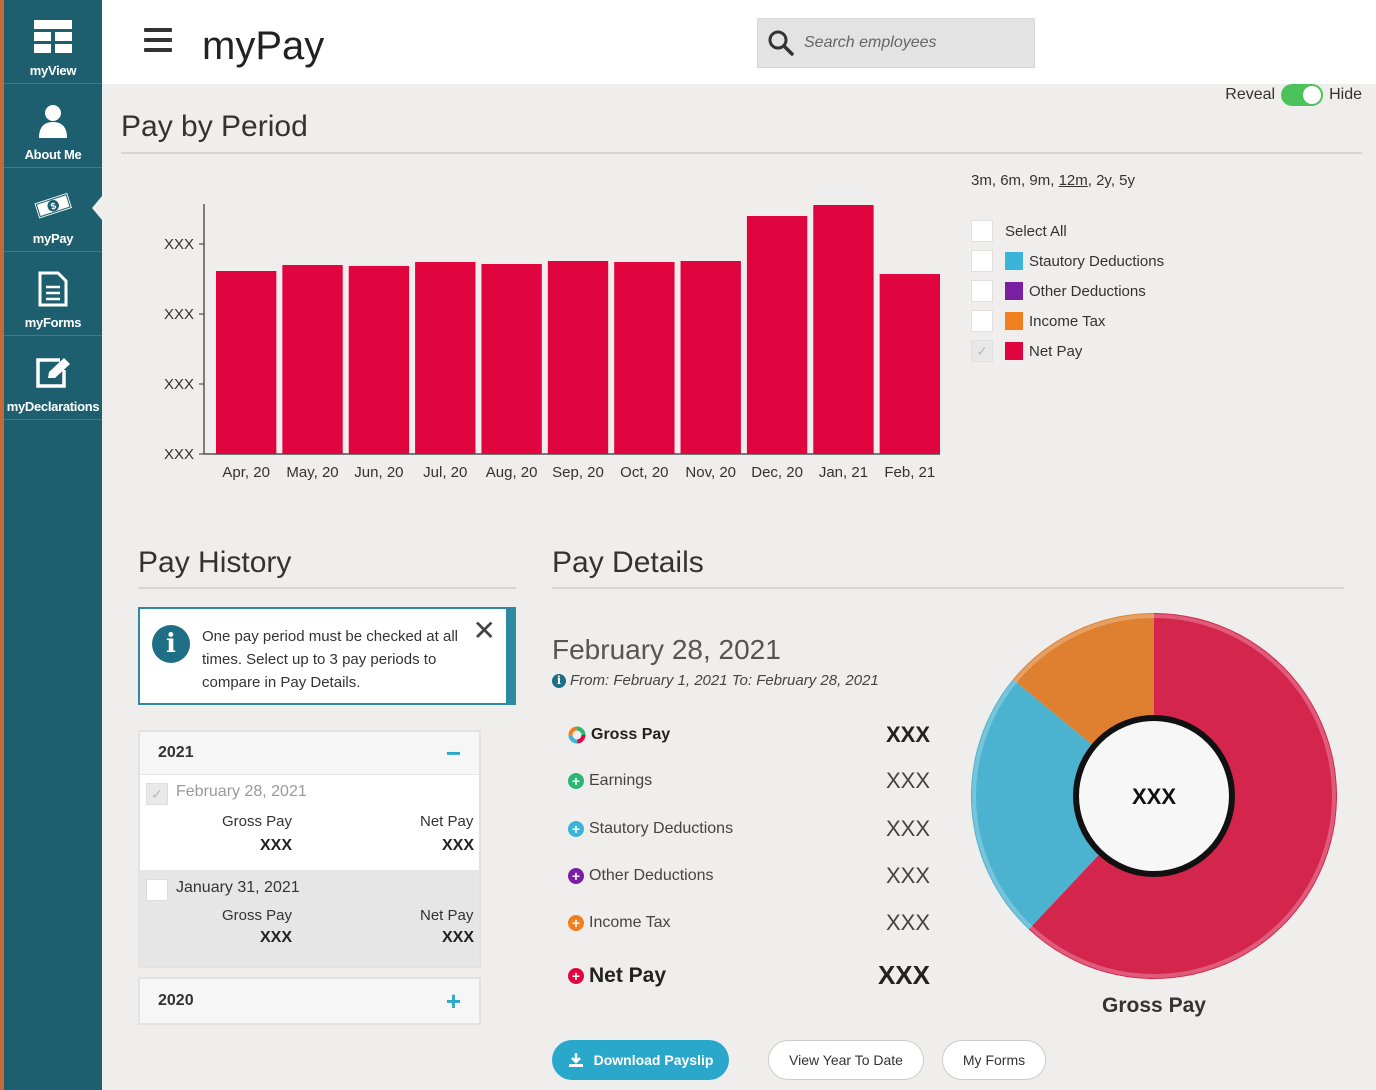 The image size is (1376, 1090). What do you see at coordinates (948, 588) in the screenshot?
I see `divider` at bounding box center [948, 588].